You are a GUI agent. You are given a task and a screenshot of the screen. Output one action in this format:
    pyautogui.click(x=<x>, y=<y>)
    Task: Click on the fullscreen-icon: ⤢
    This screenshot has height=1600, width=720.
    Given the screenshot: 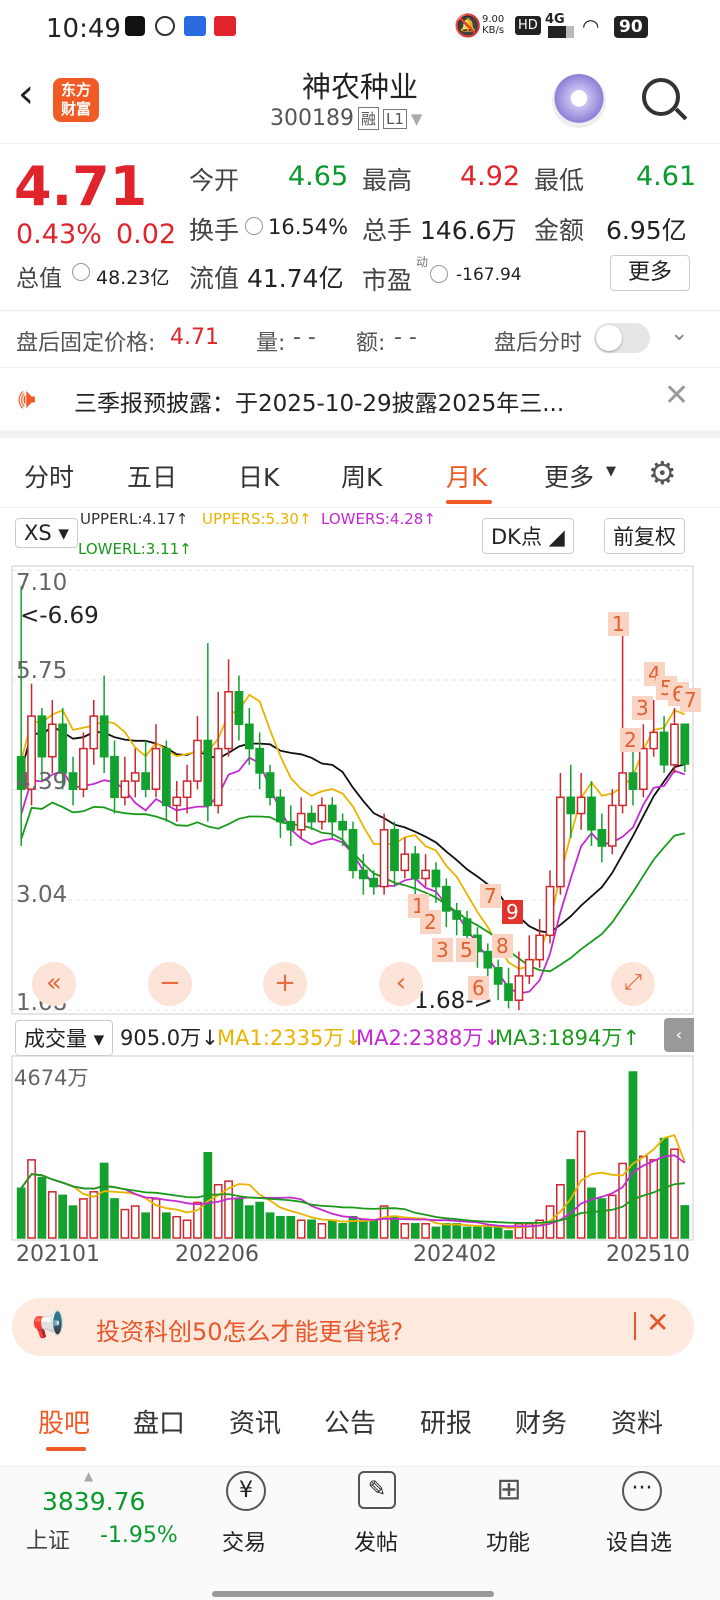 What is the action you would take?
    pyautogui.click(x=633, y=984)
    